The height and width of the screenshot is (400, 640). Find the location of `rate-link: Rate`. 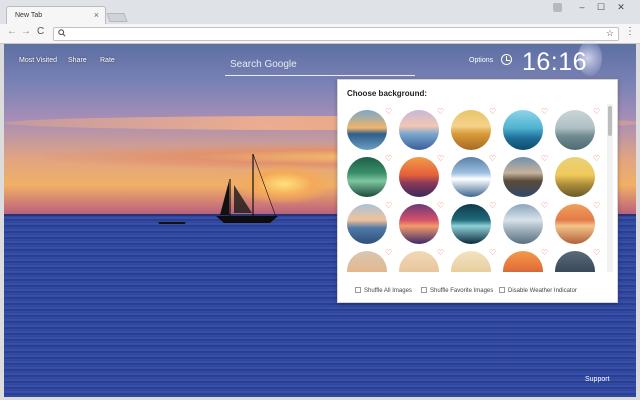

rate-link: Rate is located at coordinates (107, 60).